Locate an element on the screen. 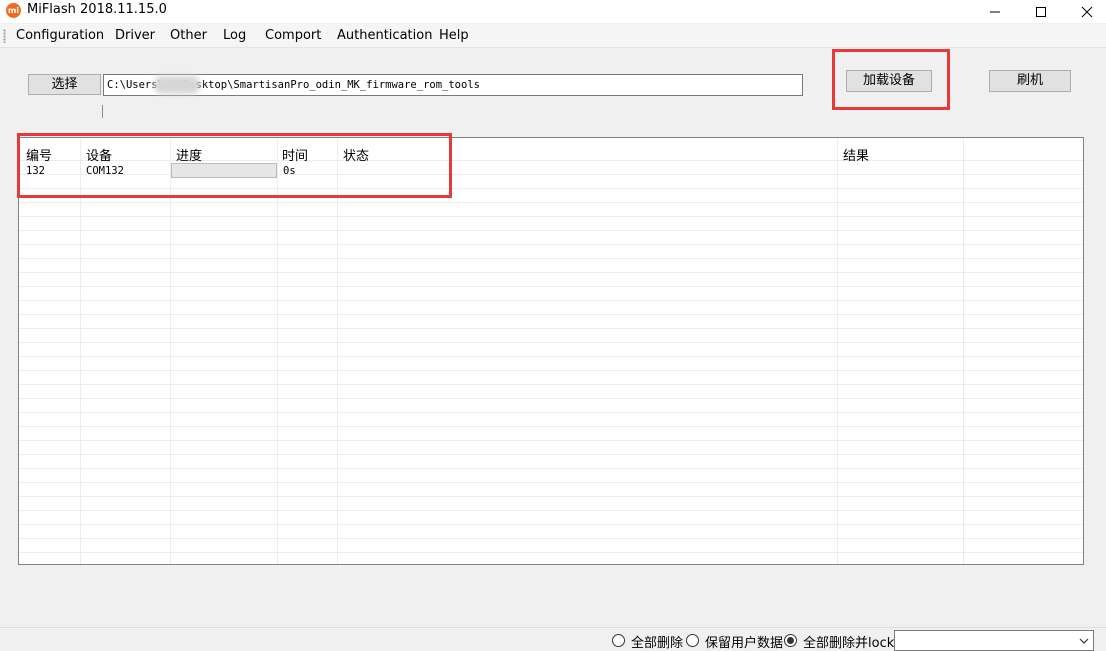 The height and width of the screenshot is (651, 1106). minimize-icon is located at coordinates (995, 12).